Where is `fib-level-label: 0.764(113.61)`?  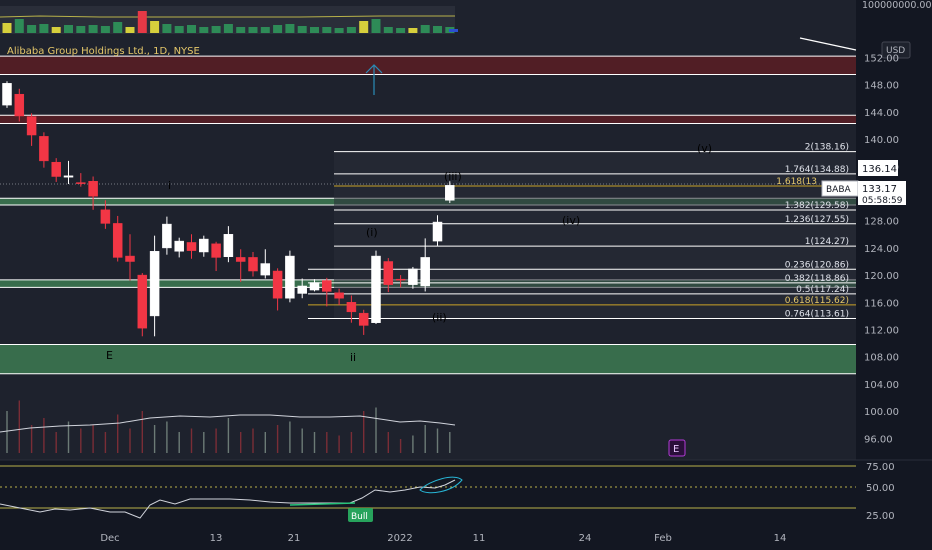 fib-level-label: 0.764(113.61) is located at coordinates (817, 315).